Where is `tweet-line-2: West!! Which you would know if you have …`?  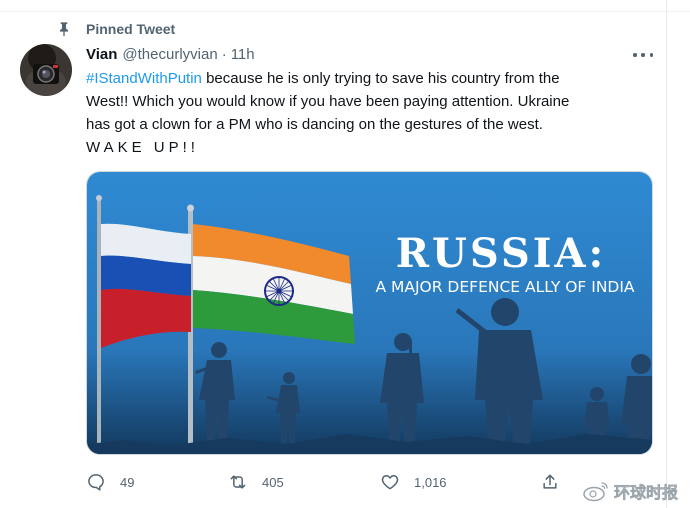
tweet-line-2: West!! Which you would know if you have … is located at coordinates (328, 101).